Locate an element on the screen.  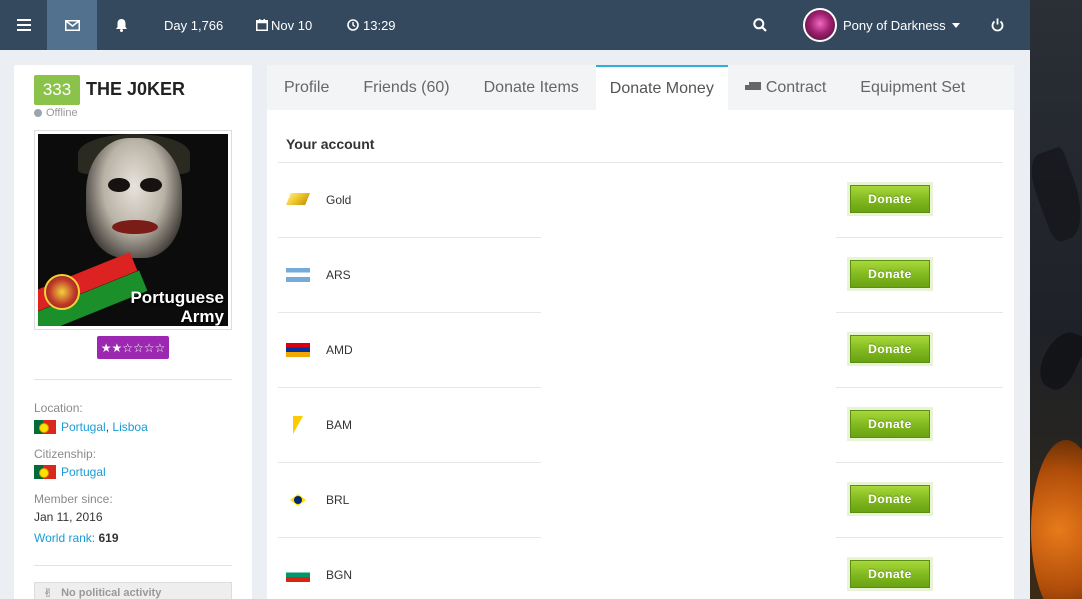
tab-contract: Contract is located at coordinates (785, 87).